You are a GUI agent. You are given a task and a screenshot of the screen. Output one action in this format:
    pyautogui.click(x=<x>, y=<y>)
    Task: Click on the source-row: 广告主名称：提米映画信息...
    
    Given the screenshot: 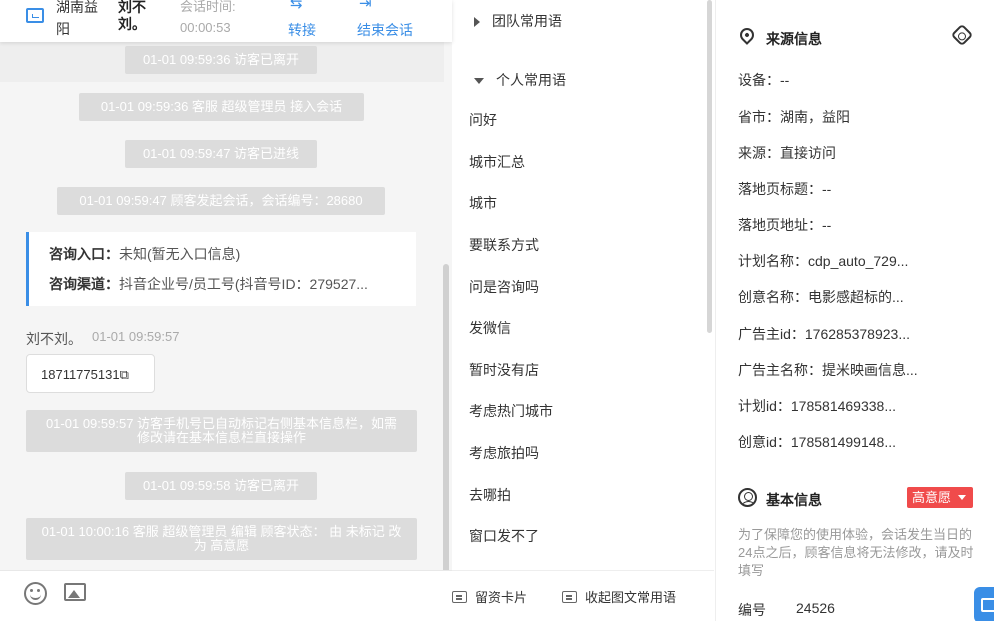 What is the action you would take?
    pyautogui.click(x=828, y=370)
    